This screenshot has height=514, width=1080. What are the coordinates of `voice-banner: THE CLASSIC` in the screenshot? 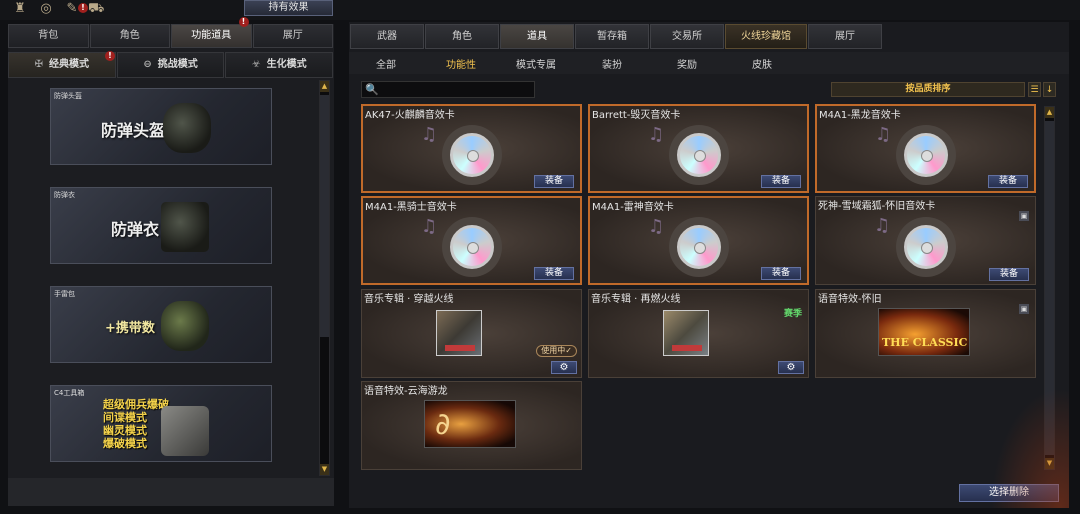 It's located at (924, 332).